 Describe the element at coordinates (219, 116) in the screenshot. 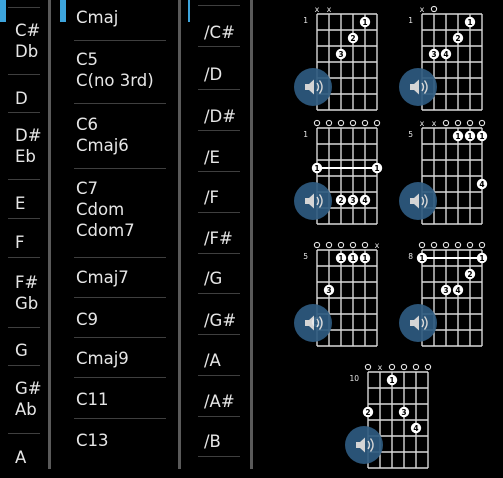

I see `bass-note-item: /D#` at that location.